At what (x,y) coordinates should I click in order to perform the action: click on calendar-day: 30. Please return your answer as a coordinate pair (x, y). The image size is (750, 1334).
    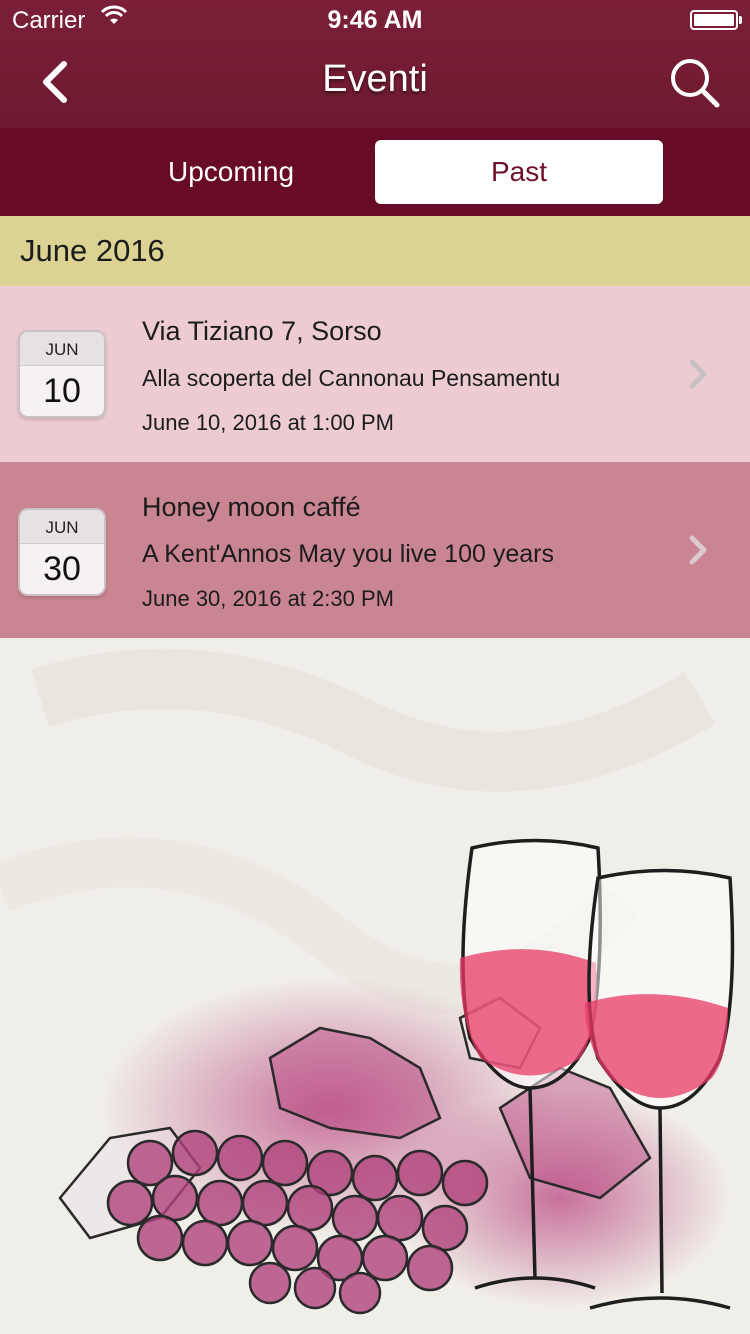
    Looking at the image, I should click on (62, 569).